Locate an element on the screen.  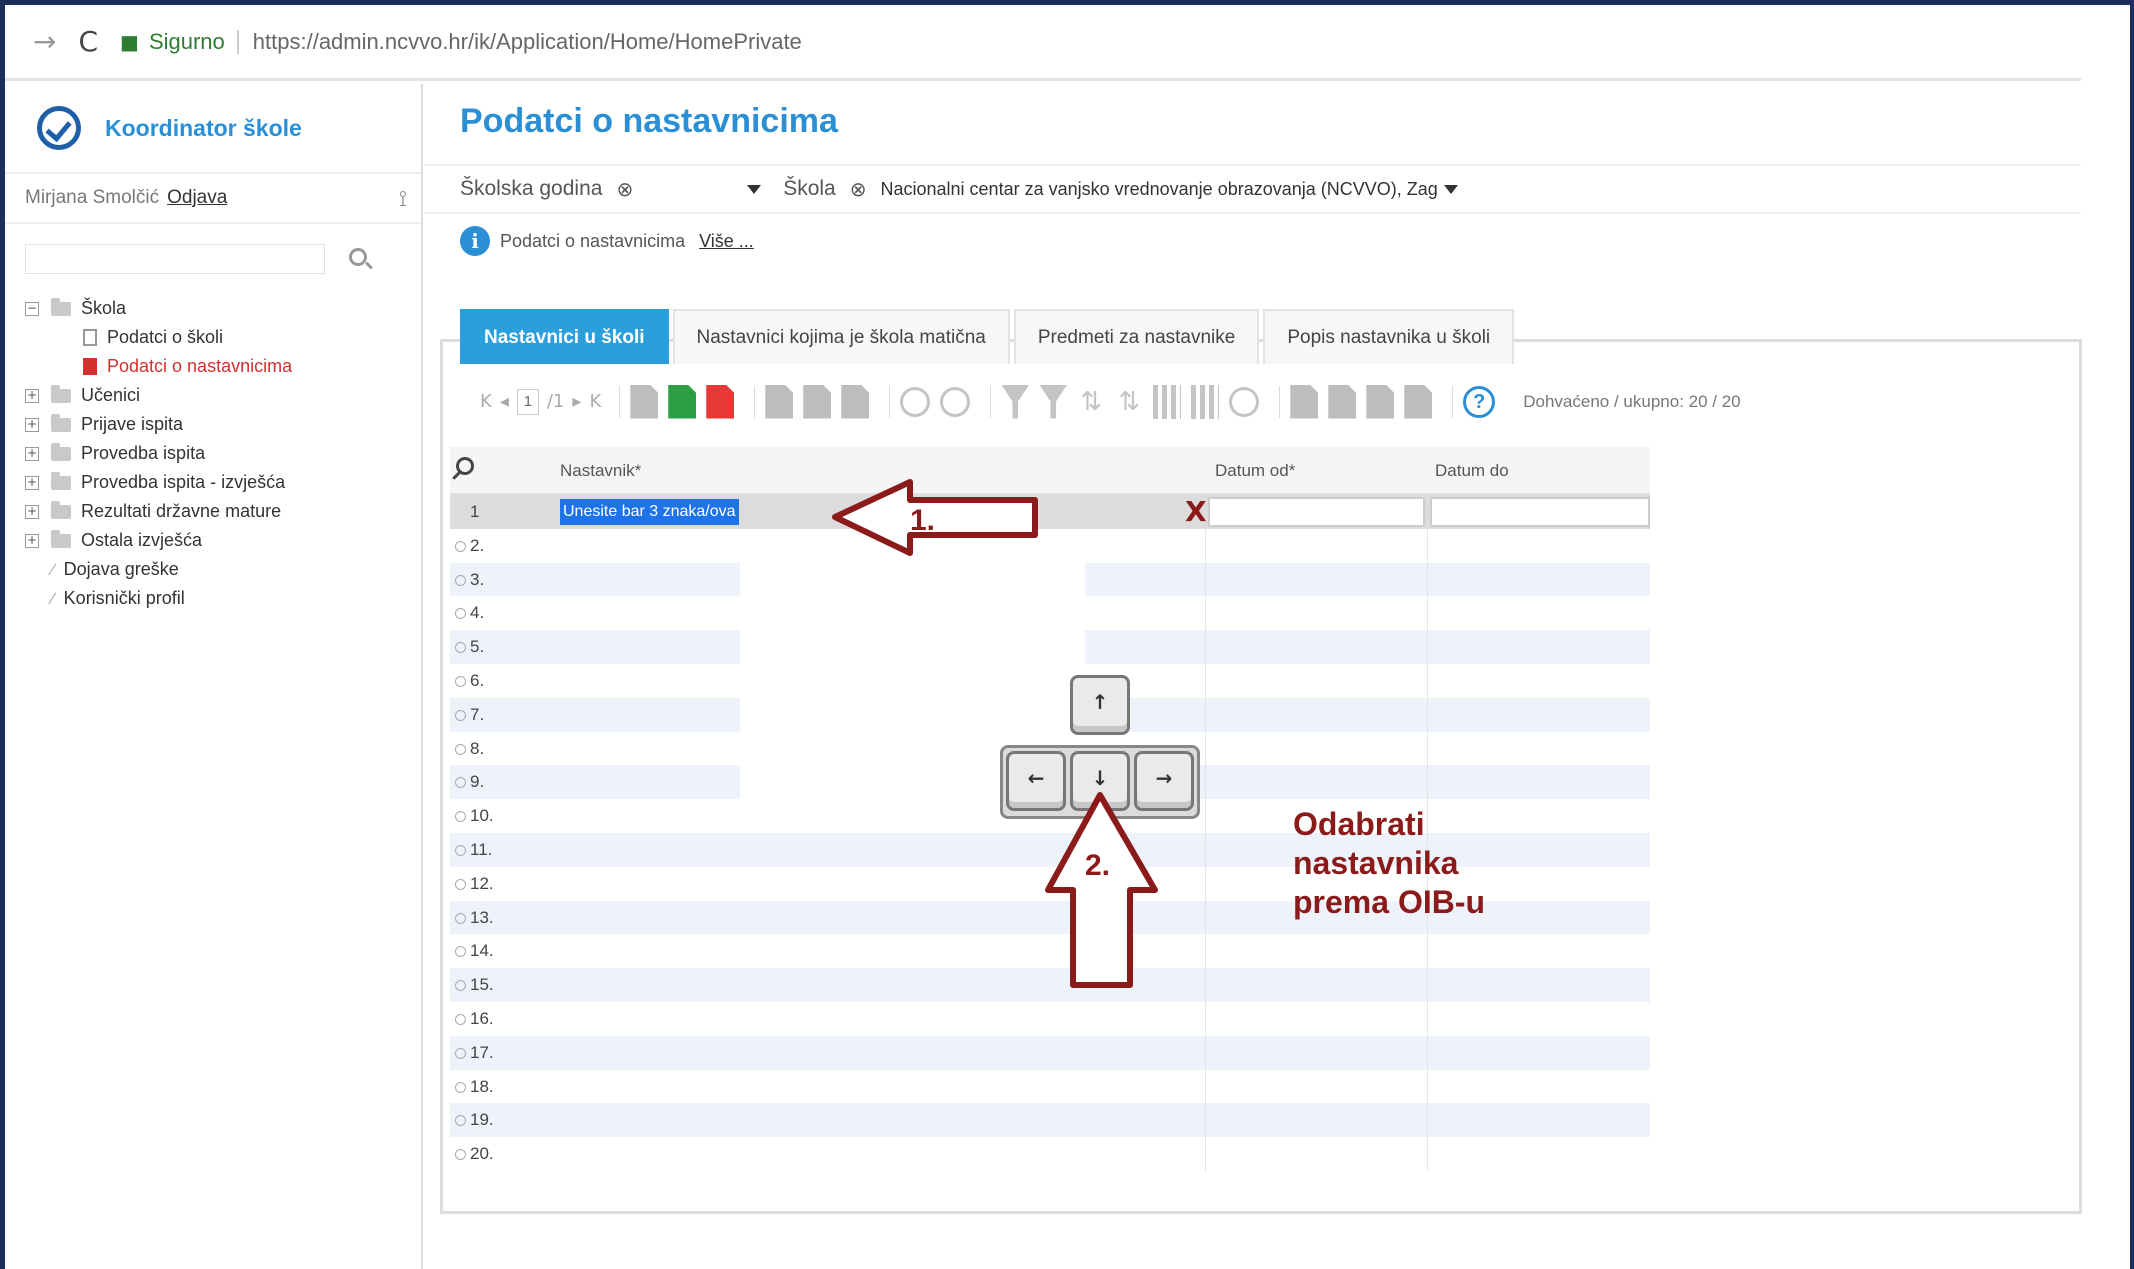
arrow-2-label: 2. is located at coordinates (1097, 865).